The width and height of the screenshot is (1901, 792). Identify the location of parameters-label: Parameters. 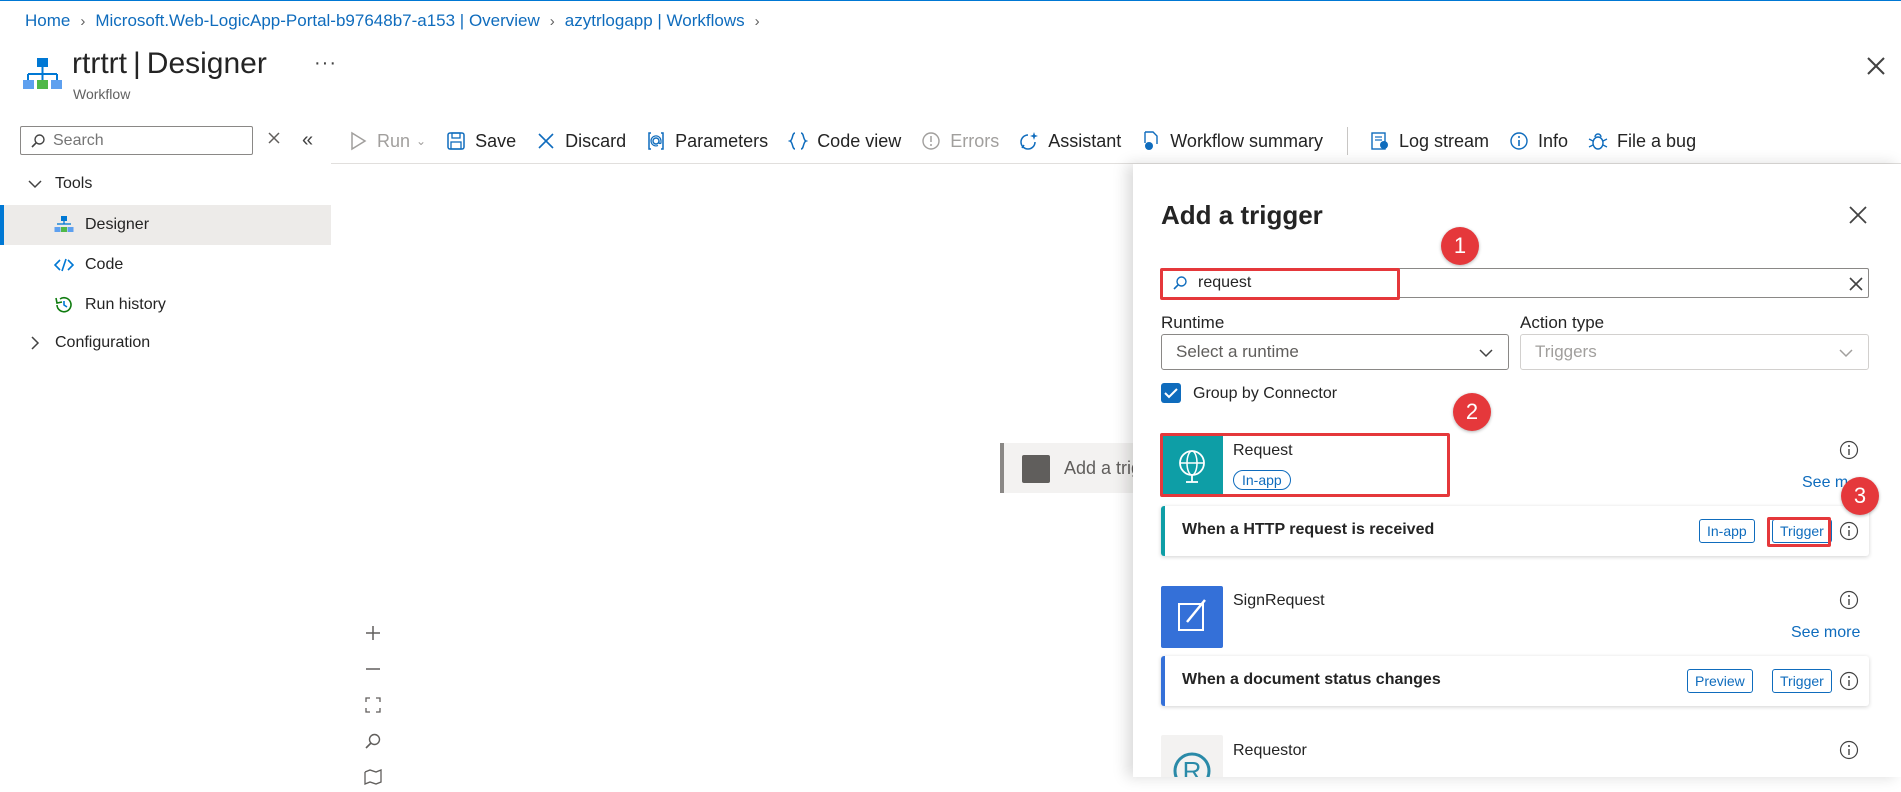
(722, 140).